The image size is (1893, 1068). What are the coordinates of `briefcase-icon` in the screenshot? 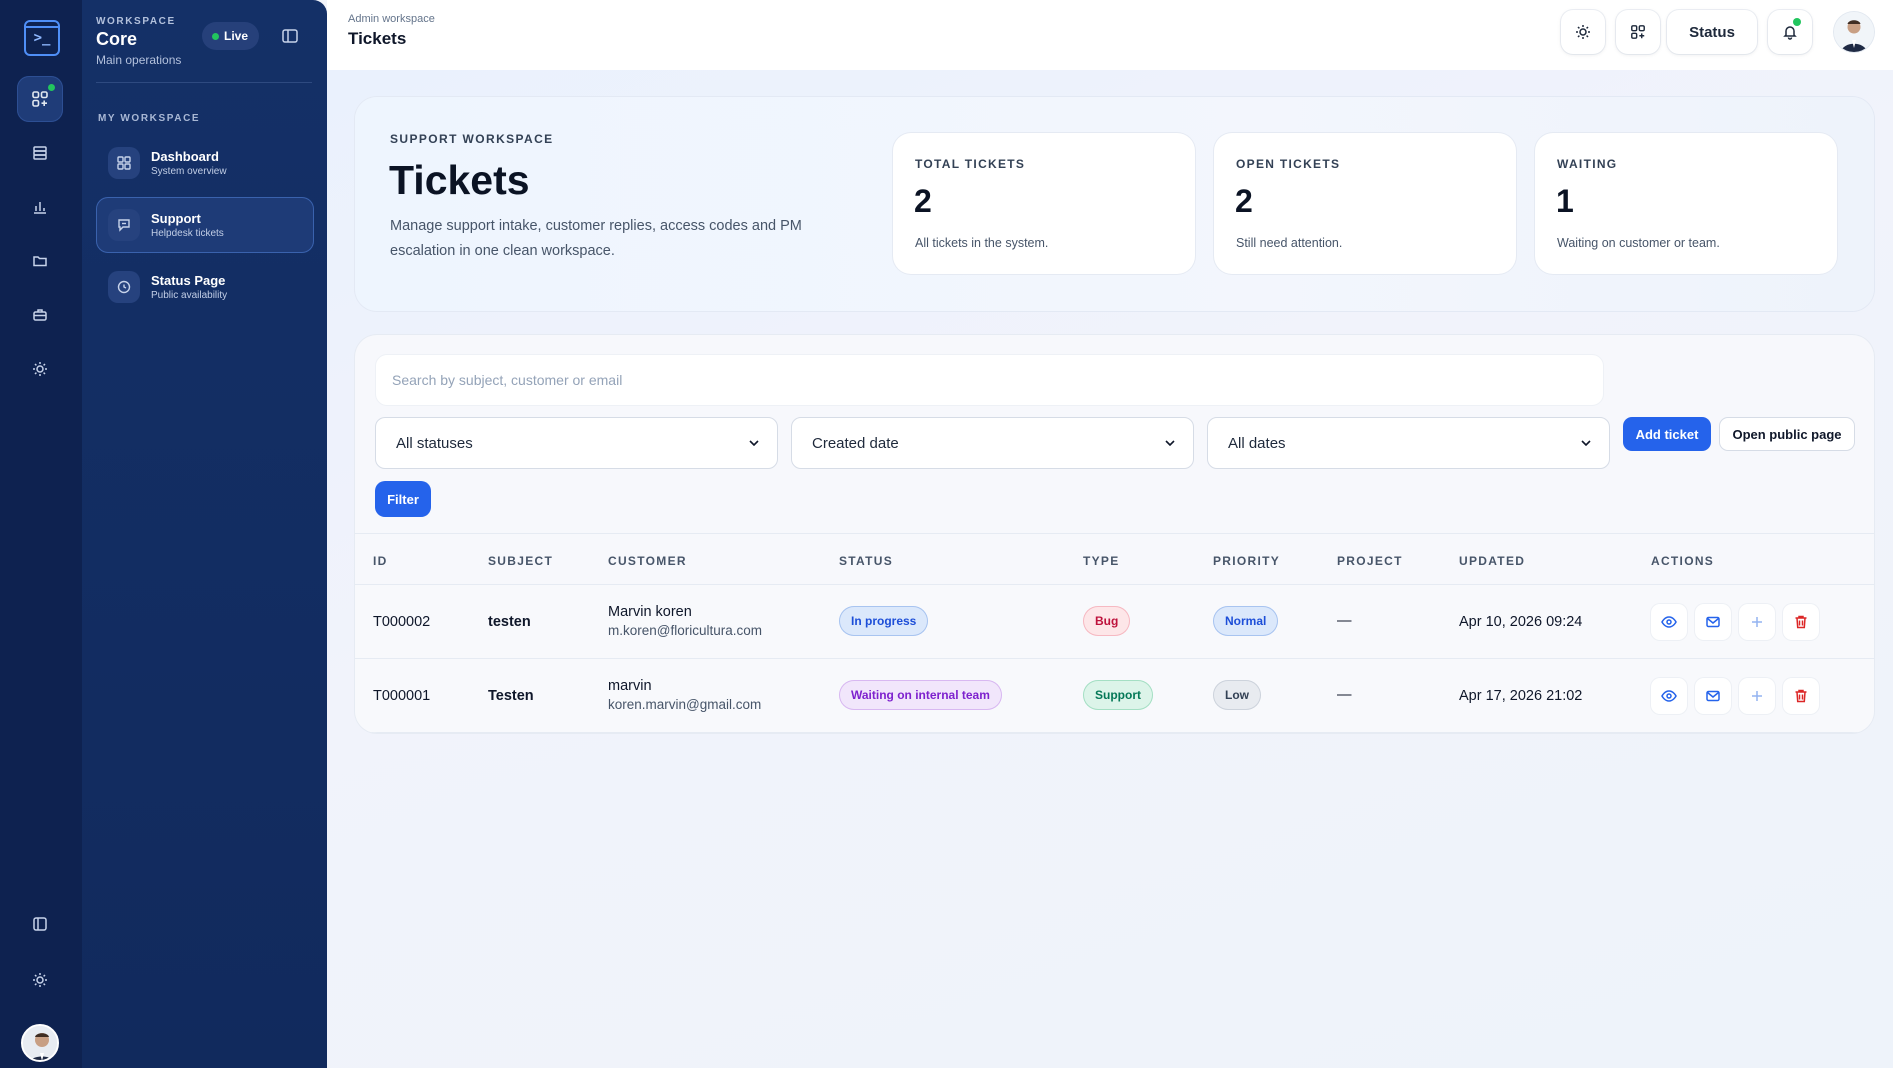 It's located at (40, 315).